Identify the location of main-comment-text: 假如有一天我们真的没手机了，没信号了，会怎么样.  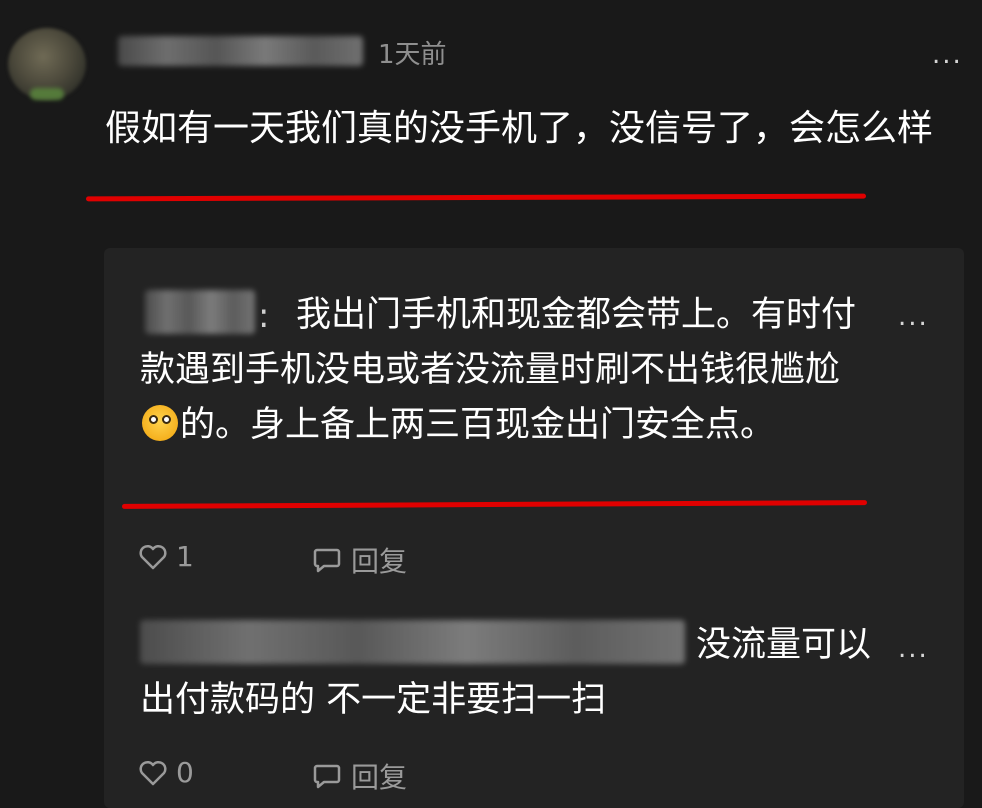
(519, 128).